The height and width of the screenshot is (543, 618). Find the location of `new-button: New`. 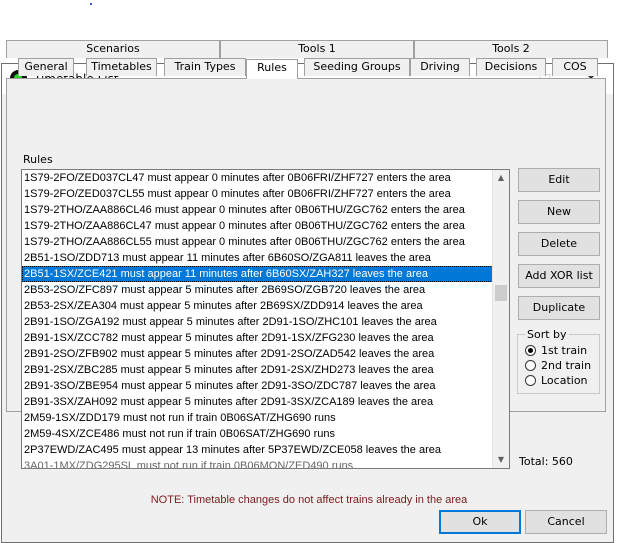

new-button: New is located at coordinates (559, 212).